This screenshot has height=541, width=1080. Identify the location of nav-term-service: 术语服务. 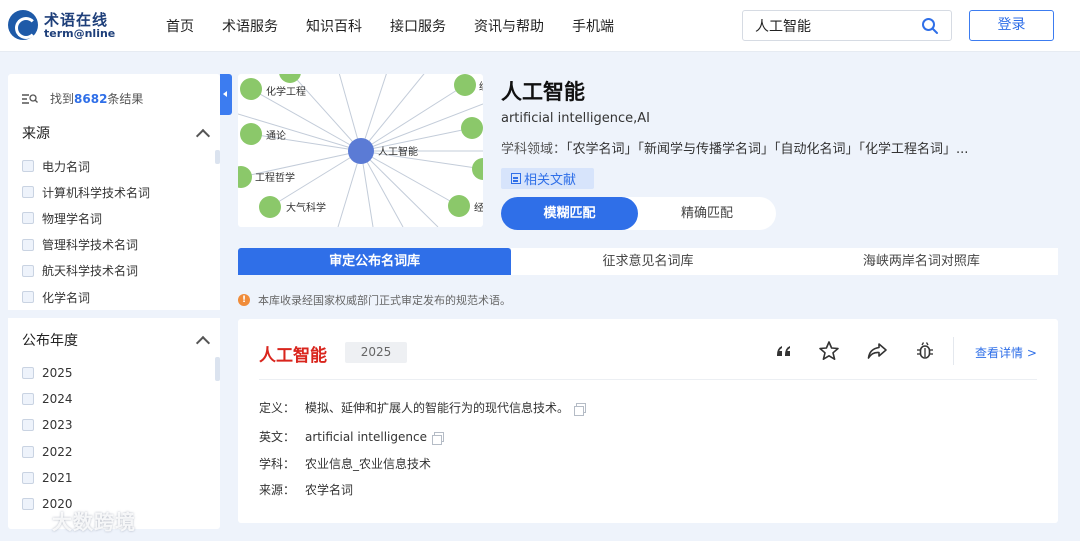
(250, 26).